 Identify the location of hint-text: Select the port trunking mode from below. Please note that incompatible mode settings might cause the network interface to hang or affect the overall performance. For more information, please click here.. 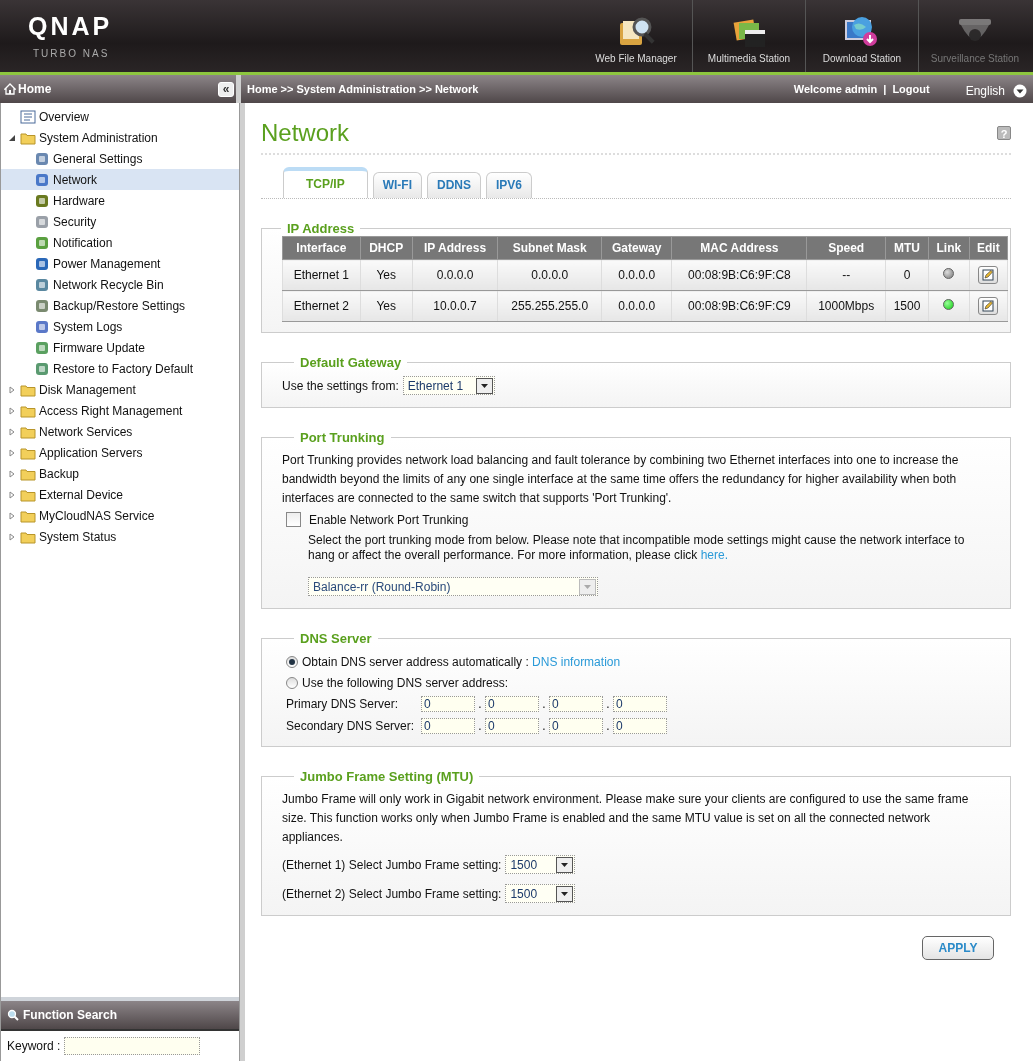
(637, 548).